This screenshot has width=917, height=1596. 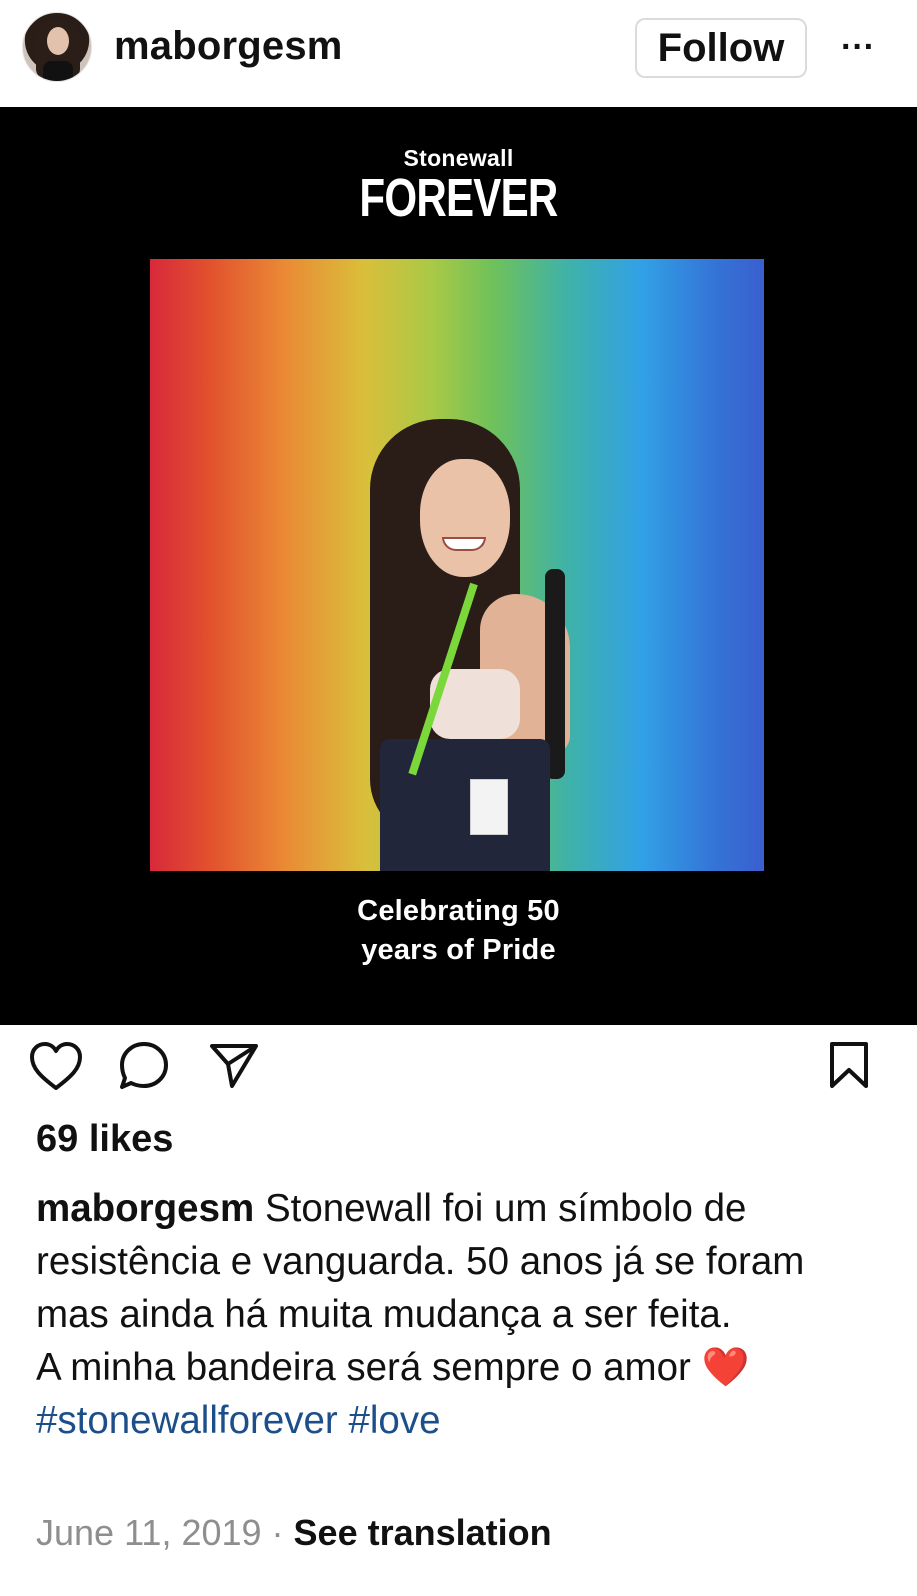 What do you see at coordinates (363, 1367) in the screenshot?
I see `caption-text-2: A minha bandeira será sempre o amor` at bounding box center [363, 1367].